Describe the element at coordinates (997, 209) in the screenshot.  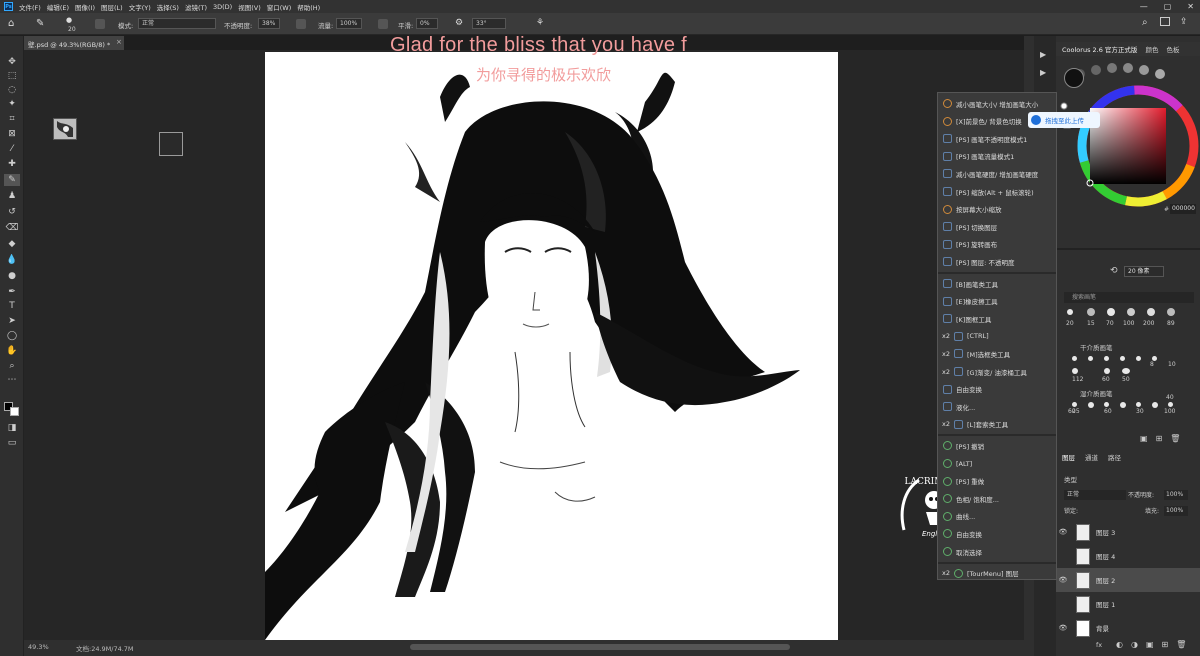
I see `tourmenu-item: 按屏幕大小缩放` at that location.